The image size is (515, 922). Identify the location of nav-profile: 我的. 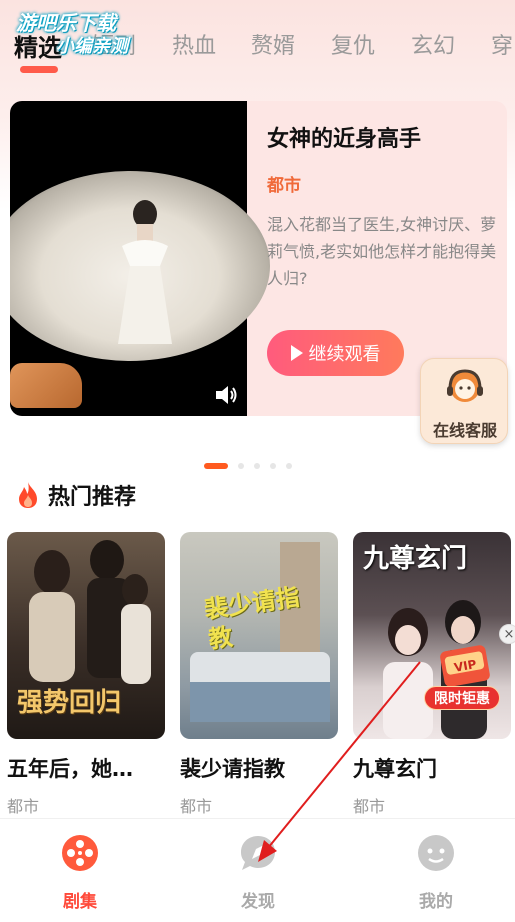
(436, 872).